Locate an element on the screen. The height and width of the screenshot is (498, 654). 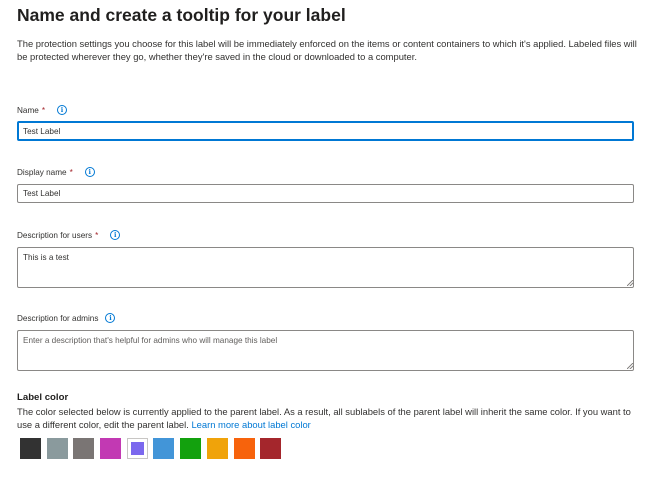
selected-color-fill is located at coordinates (137, 448).